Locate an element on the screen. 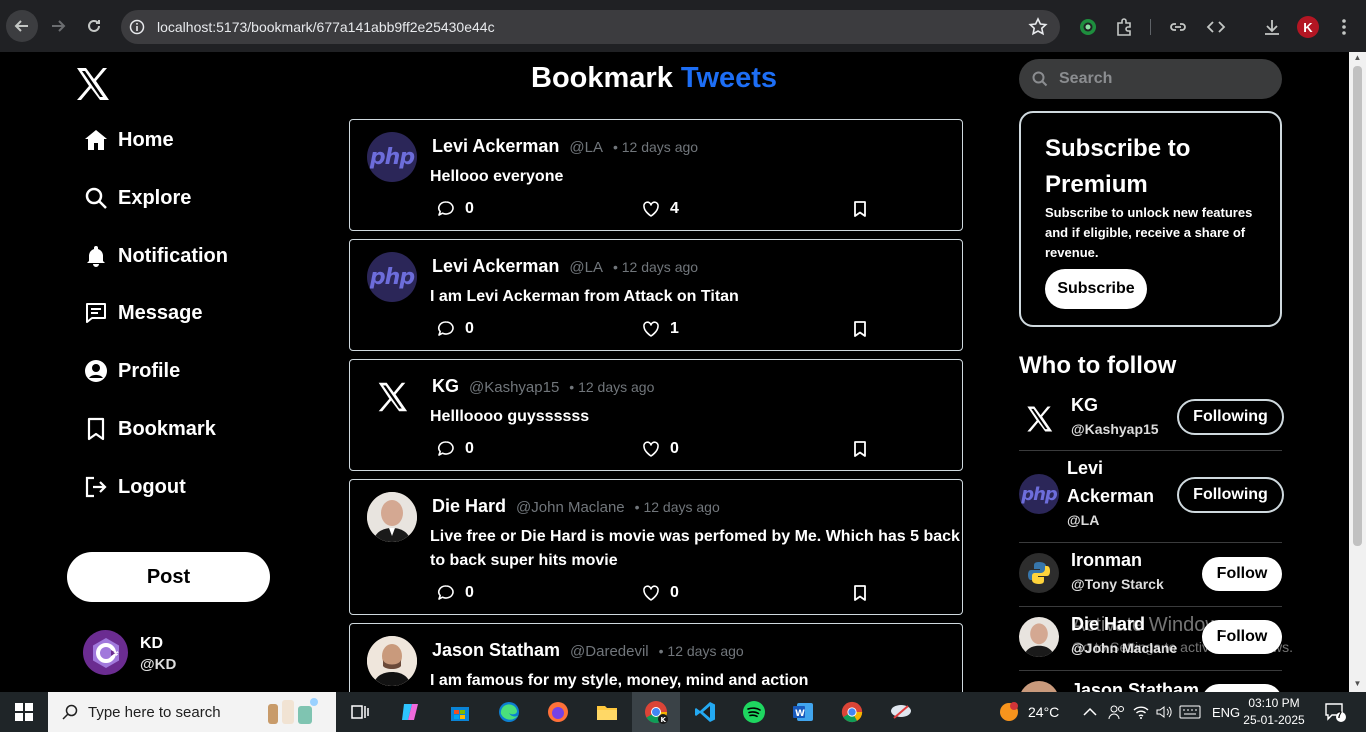  scroll-down-icon: ▼ is located at coordinates (1357, 684).